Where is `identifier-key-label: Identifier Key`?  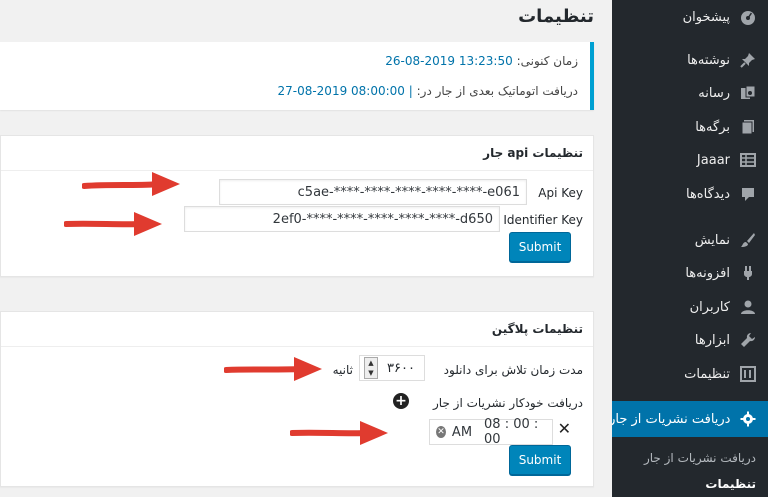
identifier-key-label: Identifier Key is located at coordinates (543, 220).